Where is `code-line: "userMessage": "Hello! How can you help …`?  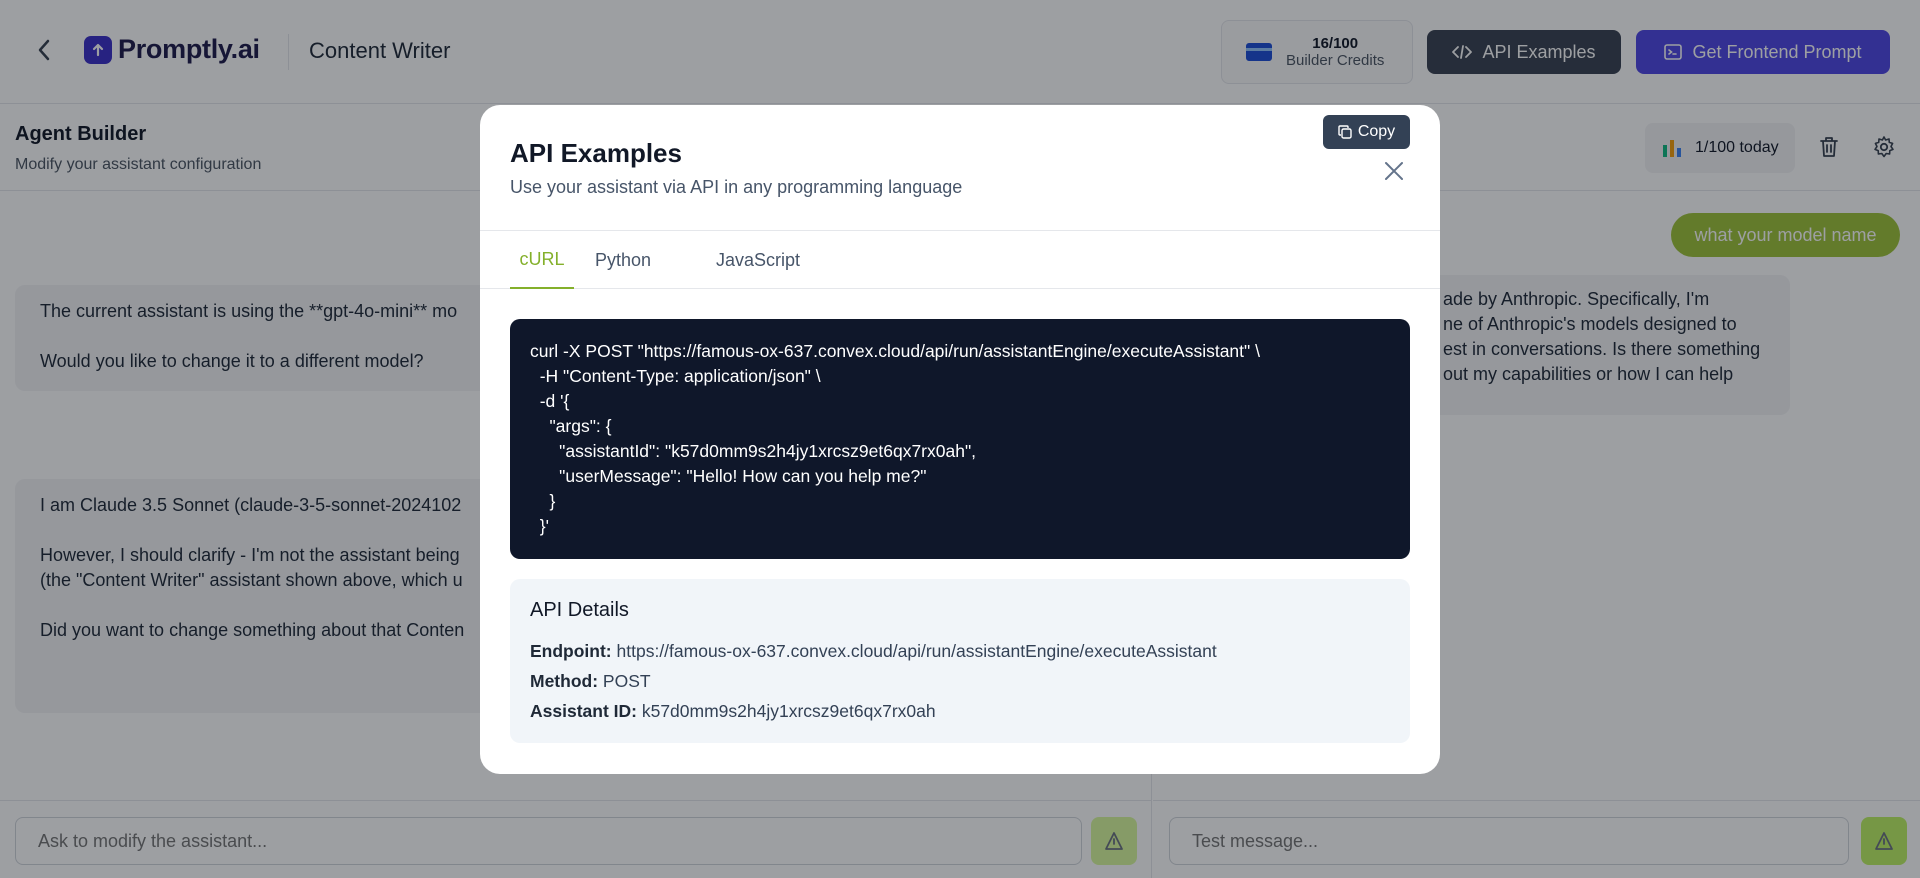 code-line: "userMessage": "Hello! How can you help … is located at coordinates (728, 476).